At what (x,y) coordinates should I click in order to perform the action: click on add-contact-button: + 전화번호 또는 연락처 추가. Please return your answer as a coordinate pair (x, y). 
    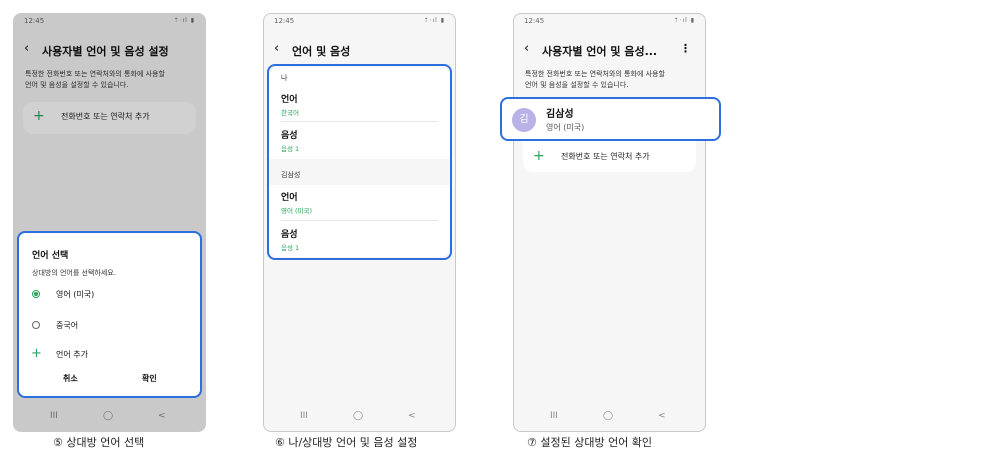
    Looking at the image, I should click on (609, 157).